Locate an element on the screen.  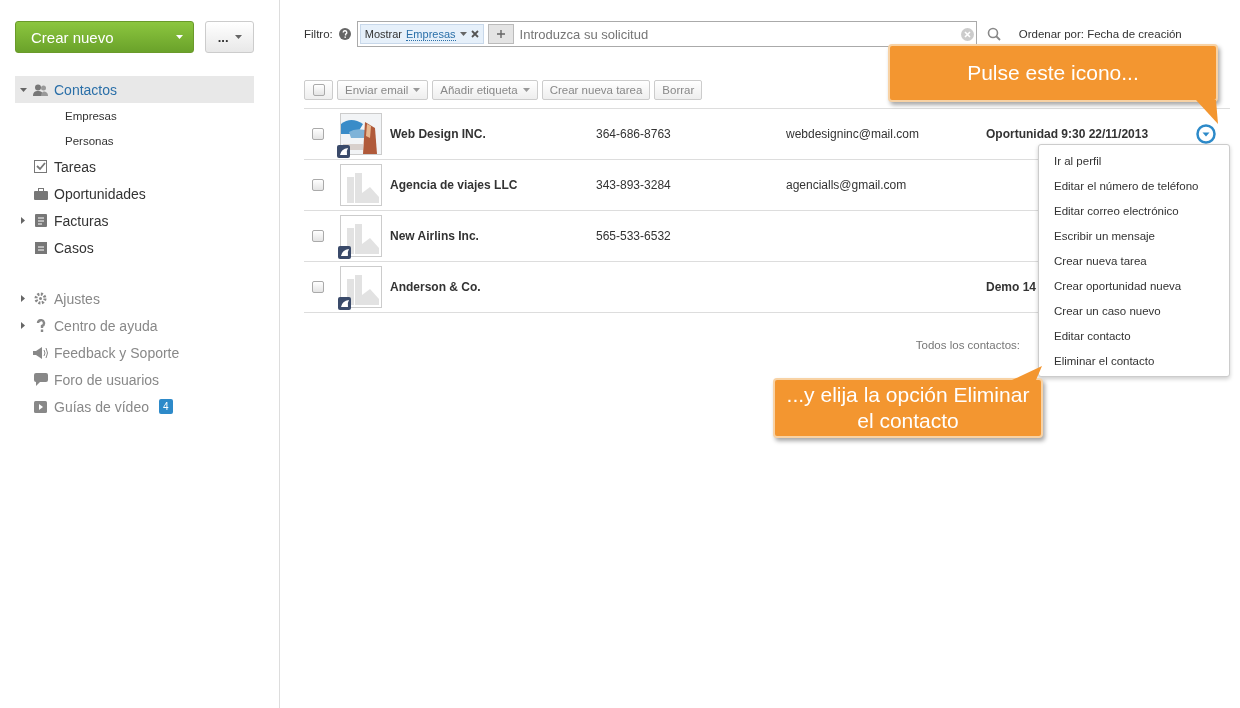
company-name: New Airlins Inc. is located at coordinates (434, 236).